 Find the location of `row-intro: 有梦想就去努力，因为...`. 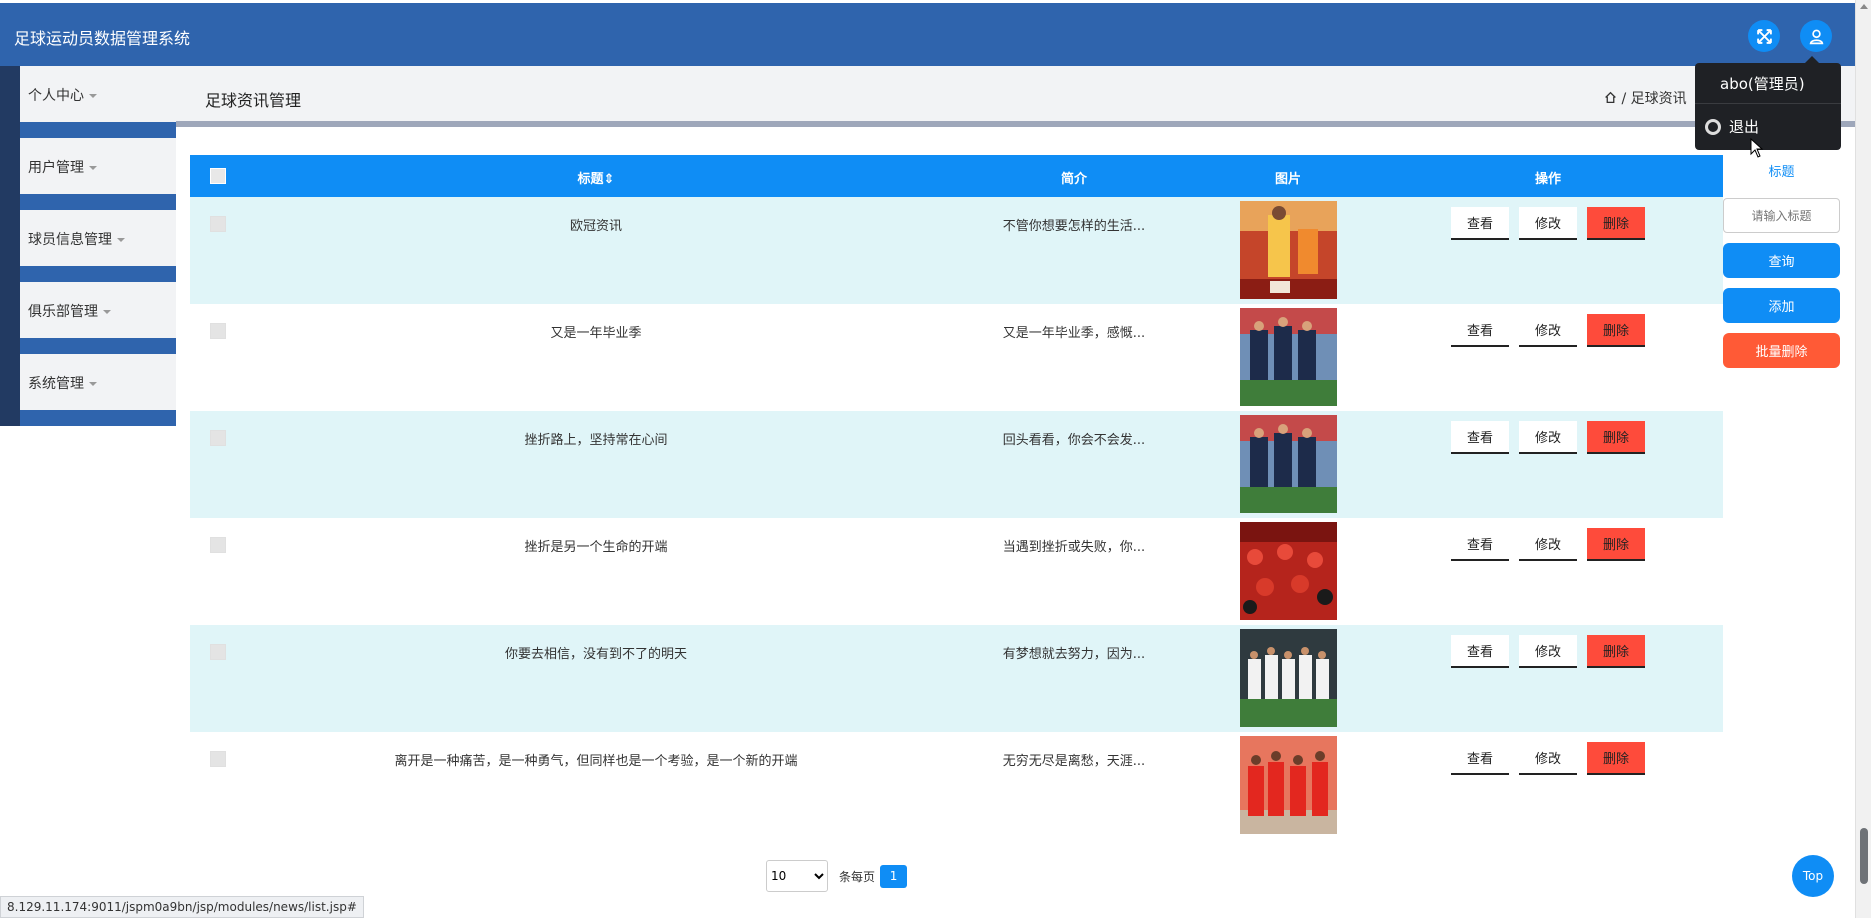

row-intro: 有梦想就去努力，因为... is located at coordinates (1074, 654).